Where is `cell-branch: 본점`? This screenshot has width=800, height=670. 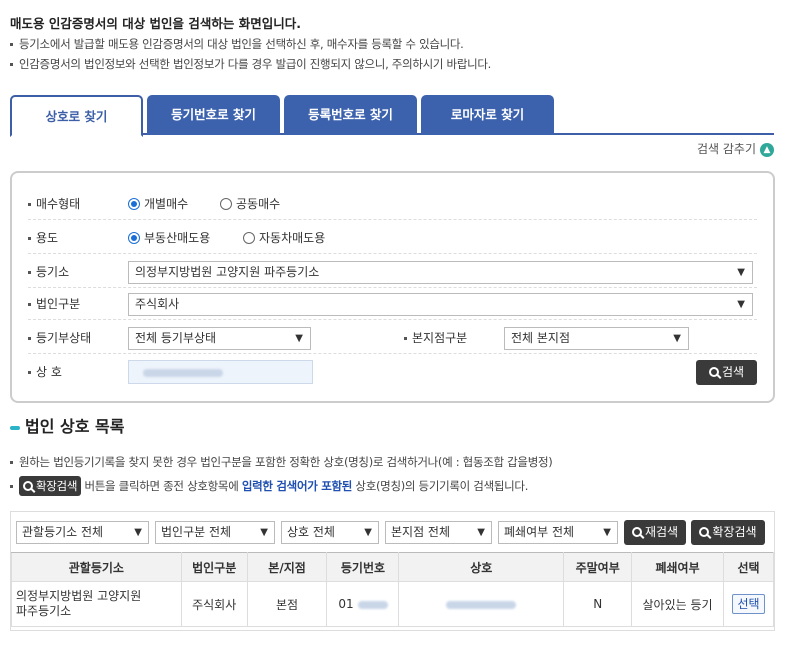
cell-branch: 본점 is located at coordinates (287, 604).